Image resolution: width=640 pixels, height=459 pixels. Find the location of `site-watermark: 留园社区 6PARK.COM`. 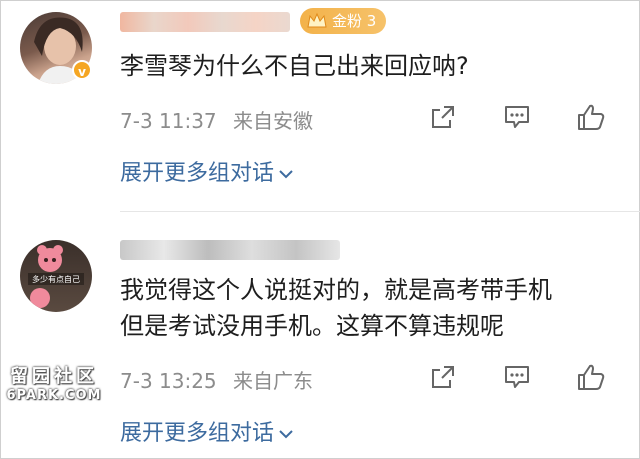

site-watermark: 留园社区 6PARK.COM is located at coordinates (54, 382).